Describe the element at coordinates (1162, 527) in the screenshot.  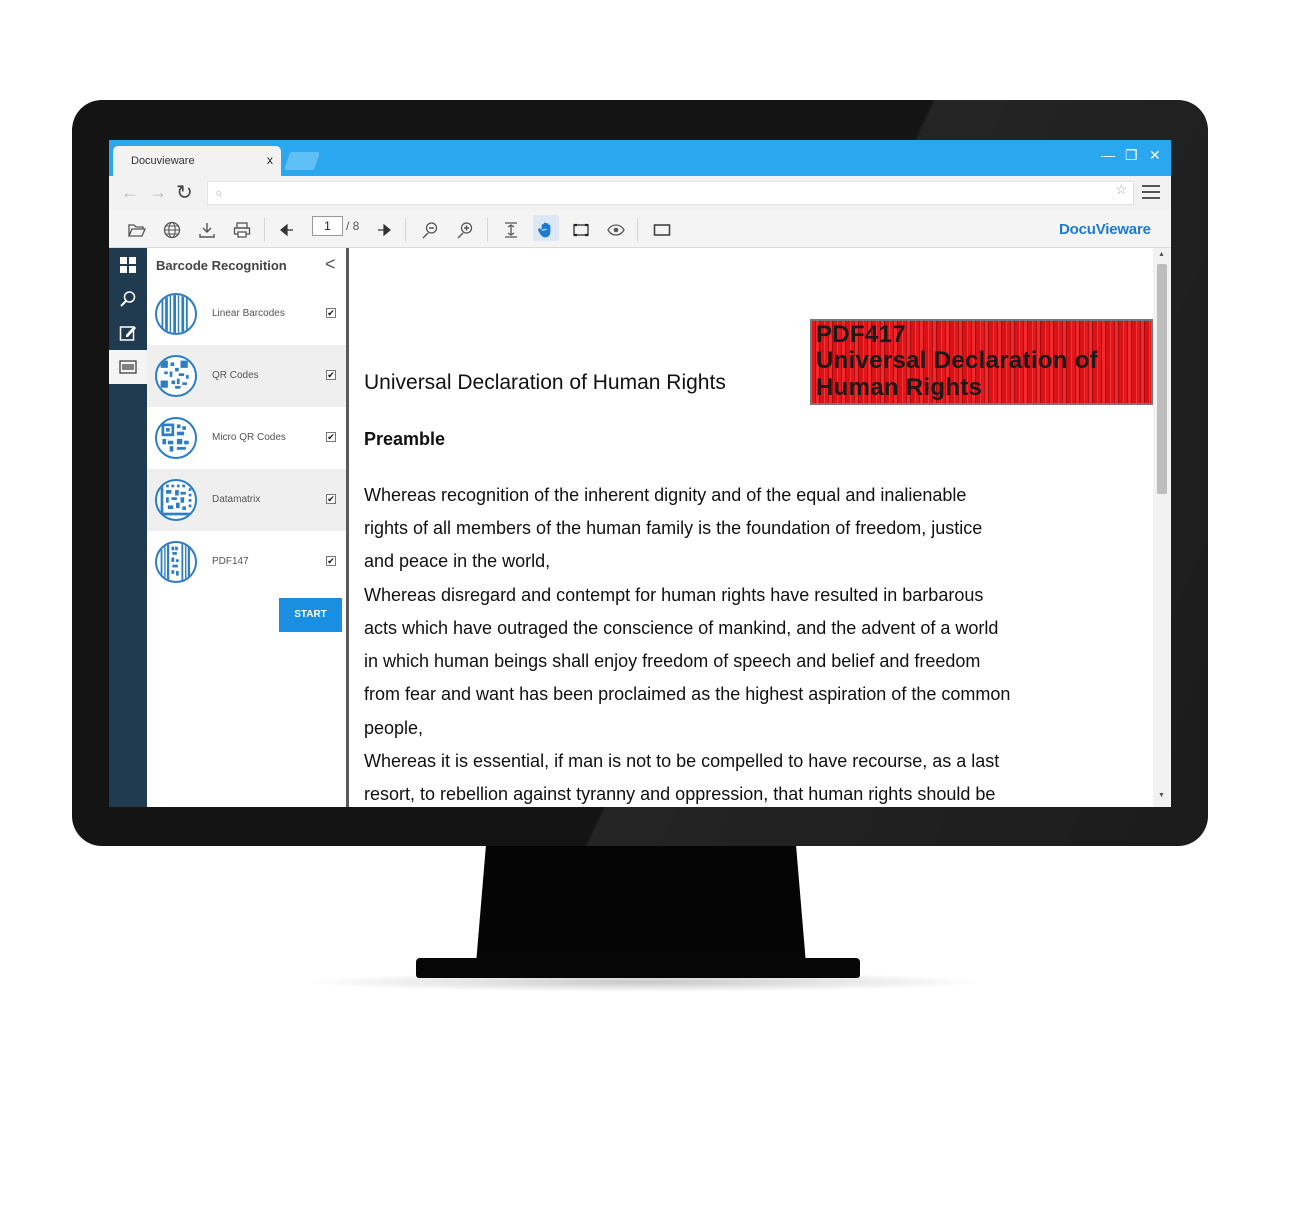
I see `document-scrollbar: ▲ ▼` at that location.